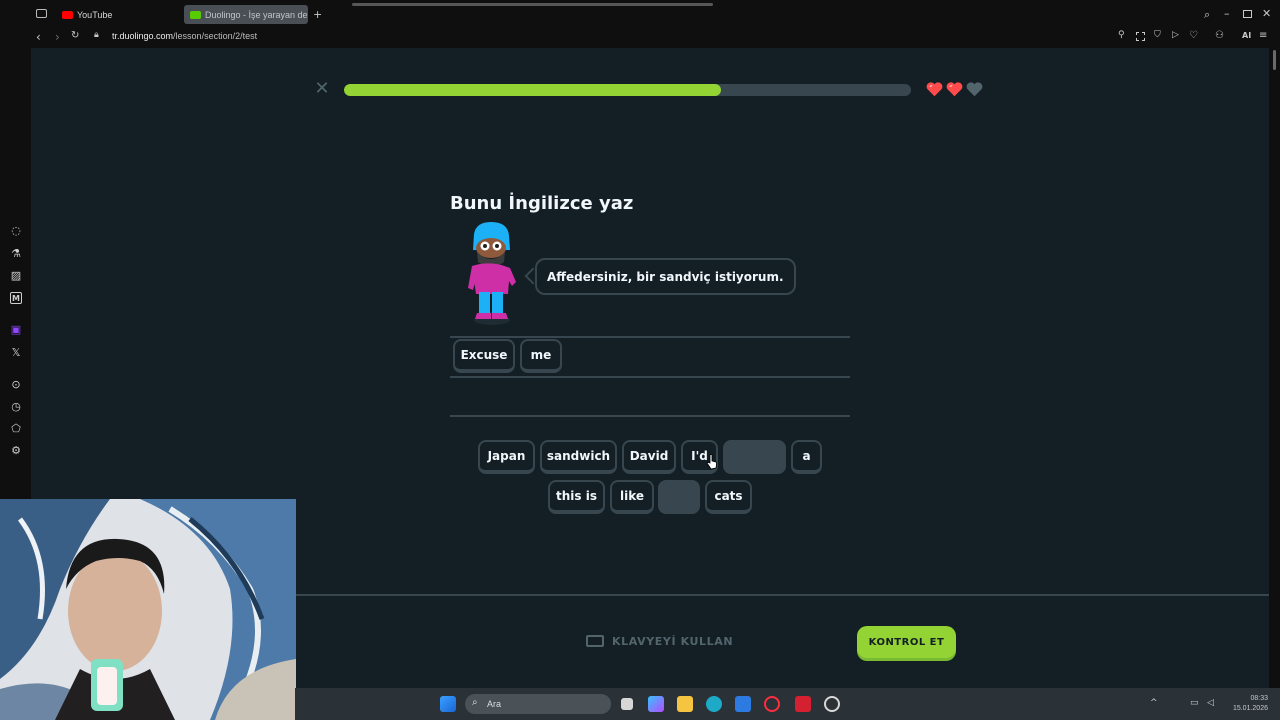 The height and width of the screenshot is (720, 1280). What do you see at coordinates (195, 14) in the screenshot?
I see `duolingo-icon` at bounding box center [195, 14].